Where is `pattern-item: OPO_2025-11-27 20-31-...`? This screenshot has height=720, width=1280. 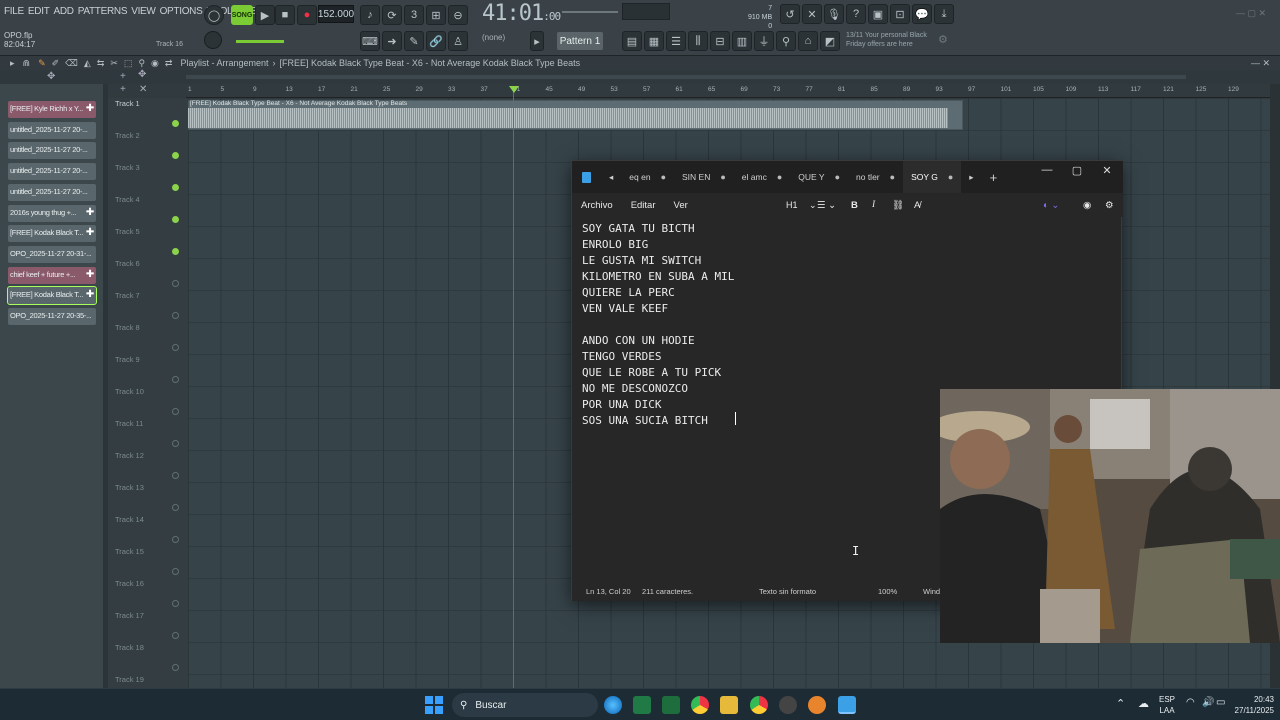
pattern-item: OPO_2025-11-27 20-31-... is located at coordinates (52, 254).